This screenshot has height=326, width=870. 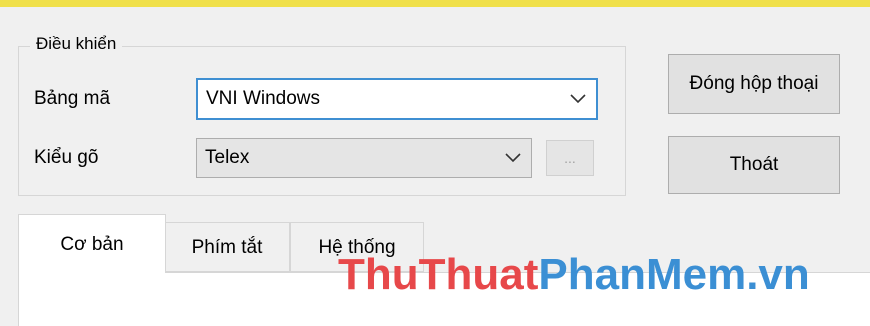 What do you see at coordinates (263, 98) in the screenshot?
I see `encoding-value: VNI Windows` at bounding box center [263, 98].